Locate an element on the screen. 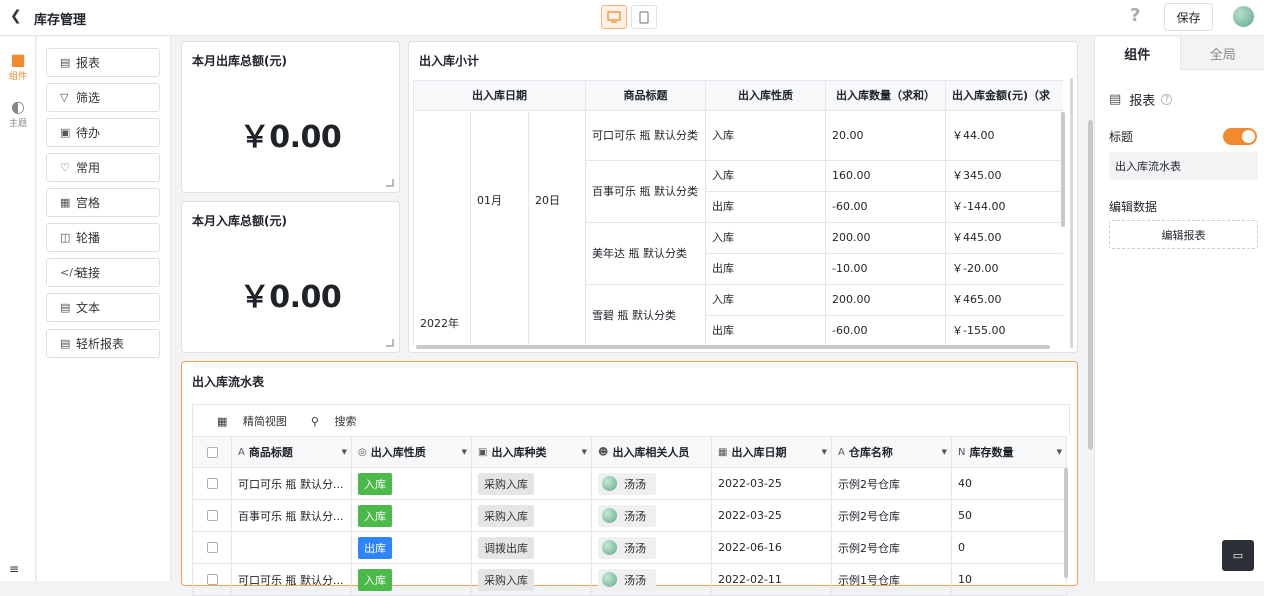 The height and width of the screenshot is (596, 1264). chat-button: ▭ is located at coordinates (1238, 555).